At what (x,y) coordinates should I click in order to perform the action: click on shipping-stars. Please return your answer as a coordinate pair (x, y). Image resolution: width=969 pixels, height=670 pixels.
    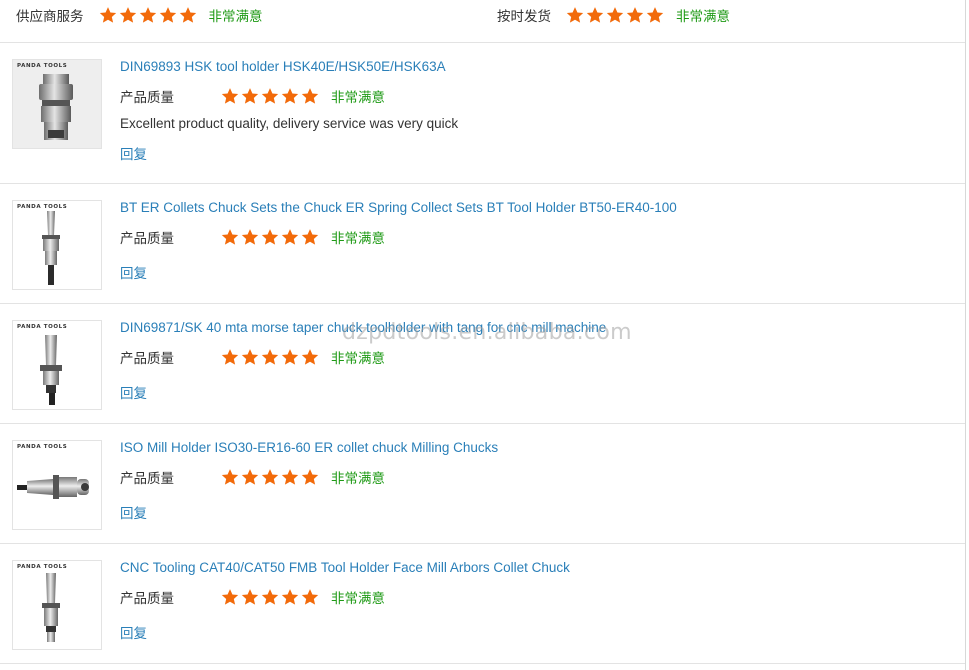
    Looking at the image, I should click on (615, 15).